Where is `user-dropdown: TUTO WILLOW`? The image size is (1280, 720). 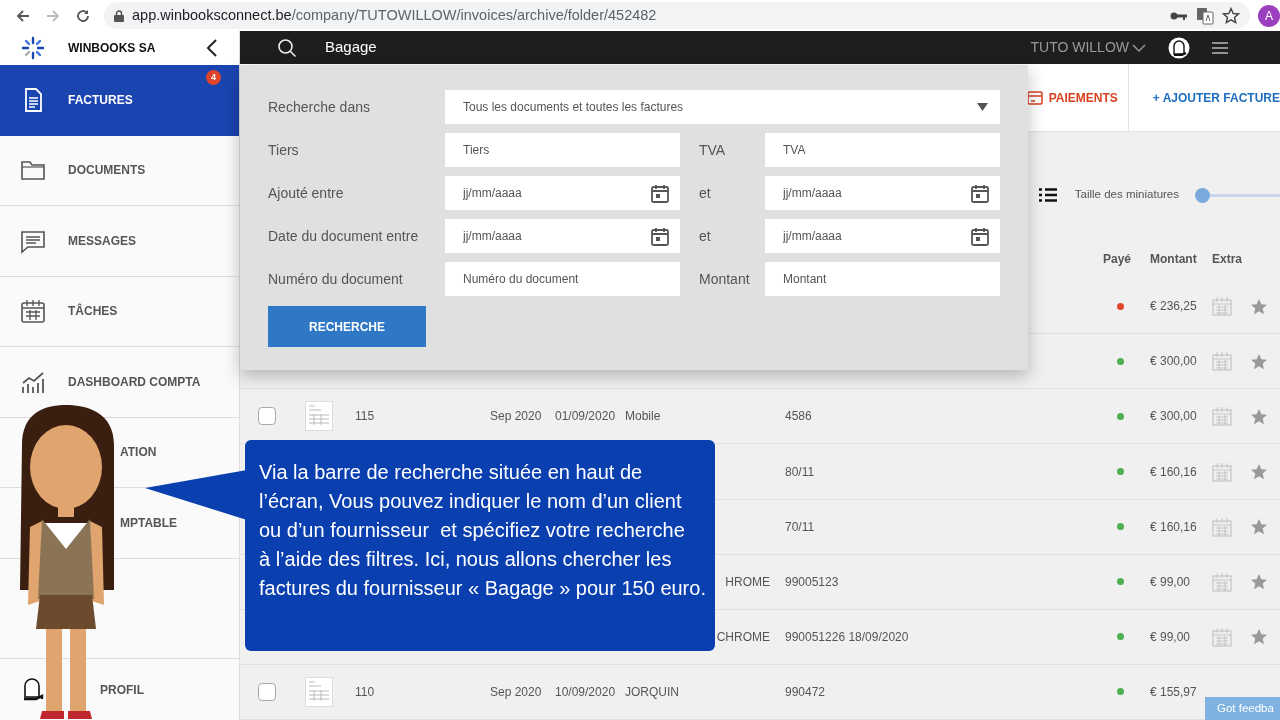 user-dropdown: TUTO WILLOW is located at coordinates (1088, 48).